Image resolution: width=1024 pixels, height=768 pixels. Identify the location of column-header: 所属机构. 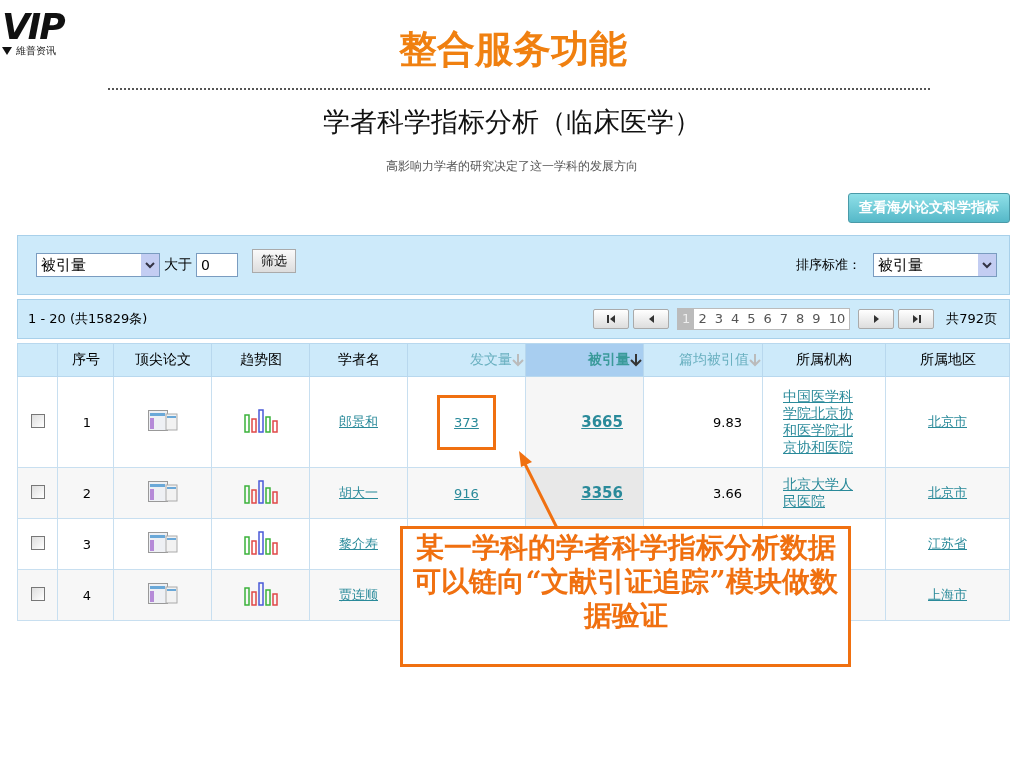
(824, 360).